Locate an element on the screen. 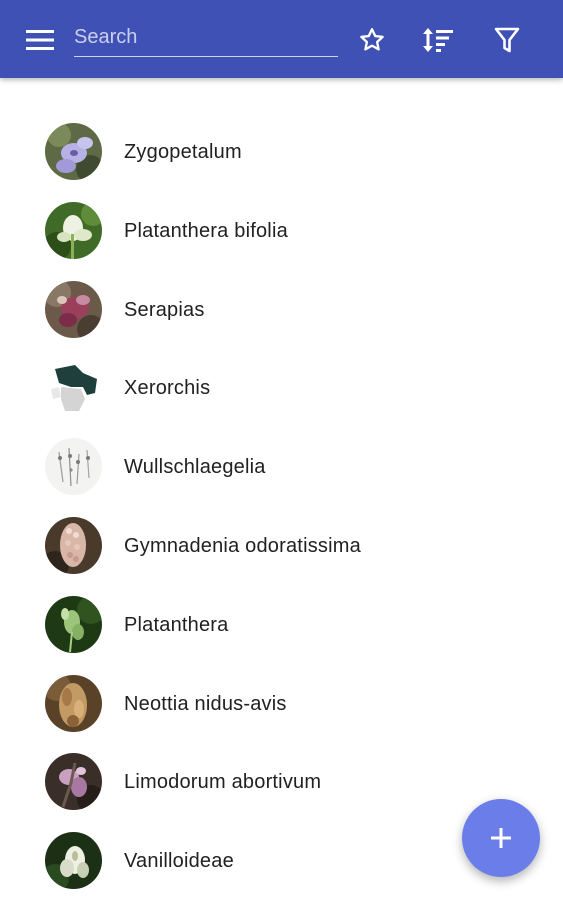  list-item: Gymnadenia odoratissima is located at coordinates (281, 545).